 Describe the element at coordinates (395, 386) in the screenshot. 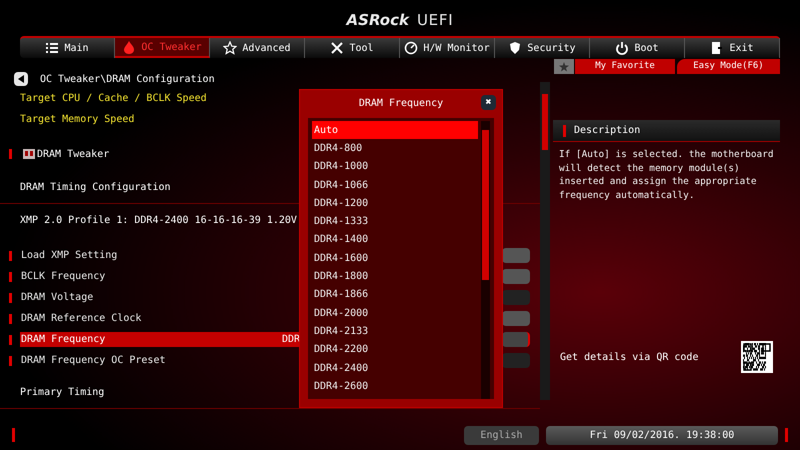

I see `frequency-option: DDR4-2600` at that location.